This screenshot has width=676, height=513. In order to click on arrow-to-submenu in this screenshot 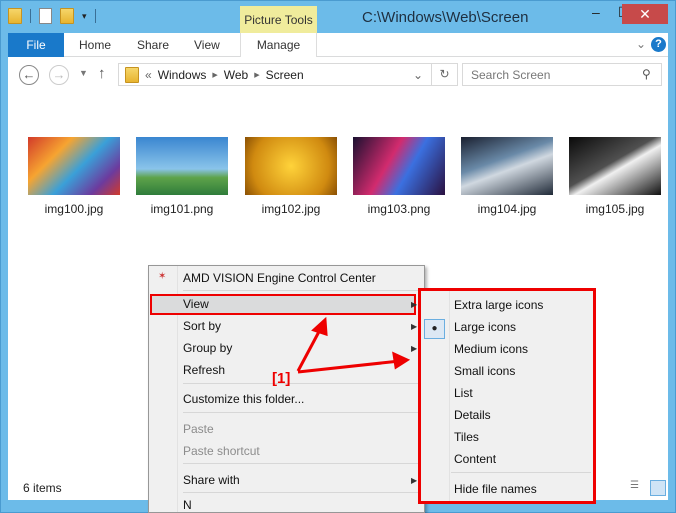, I will do `click(349, 366)`.